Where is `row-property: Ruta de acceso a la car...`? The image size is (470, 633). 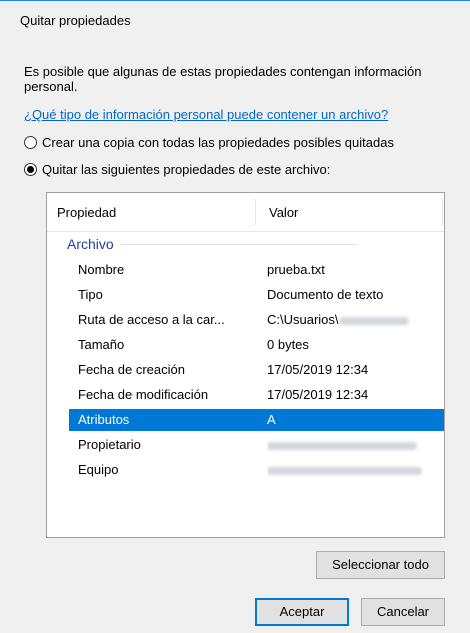 row-property: Ruta de acceso a la car... is located at coordinates (151, 319).